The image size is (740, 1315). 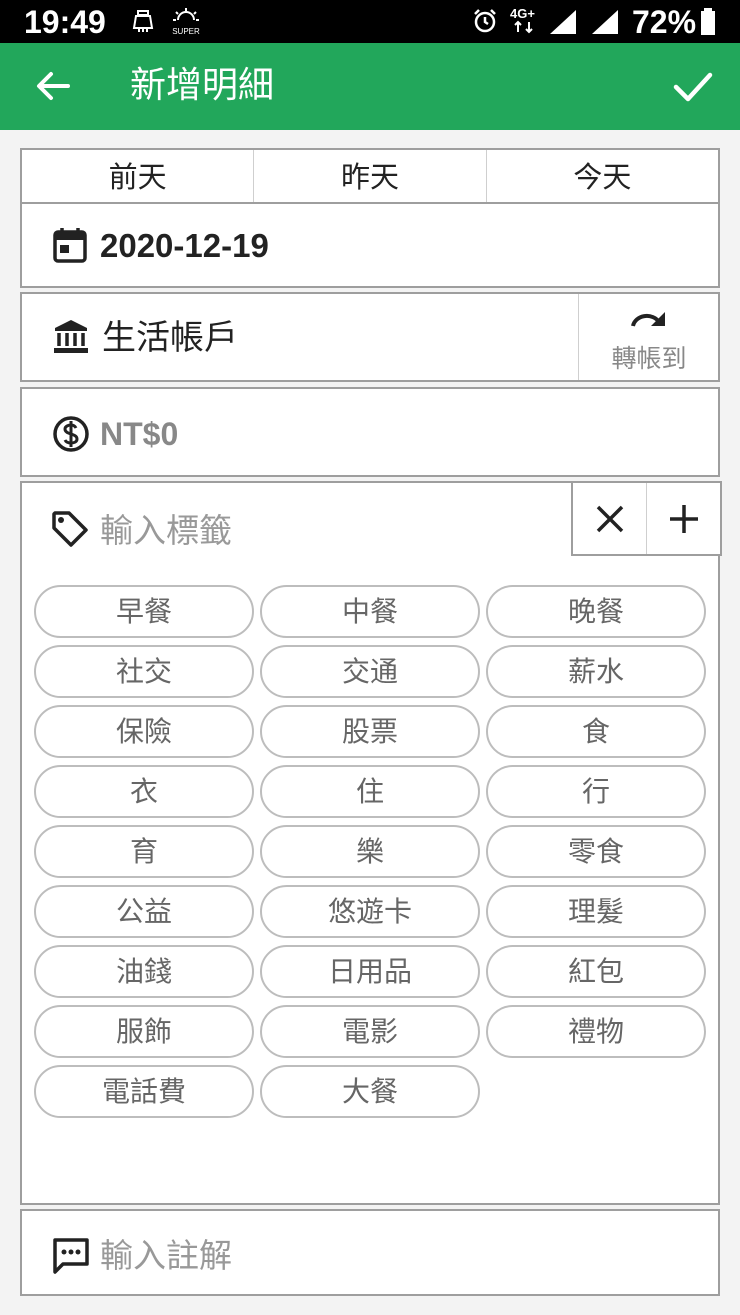 I want to click on status-time: 19:49, so click(x=65, y=22).